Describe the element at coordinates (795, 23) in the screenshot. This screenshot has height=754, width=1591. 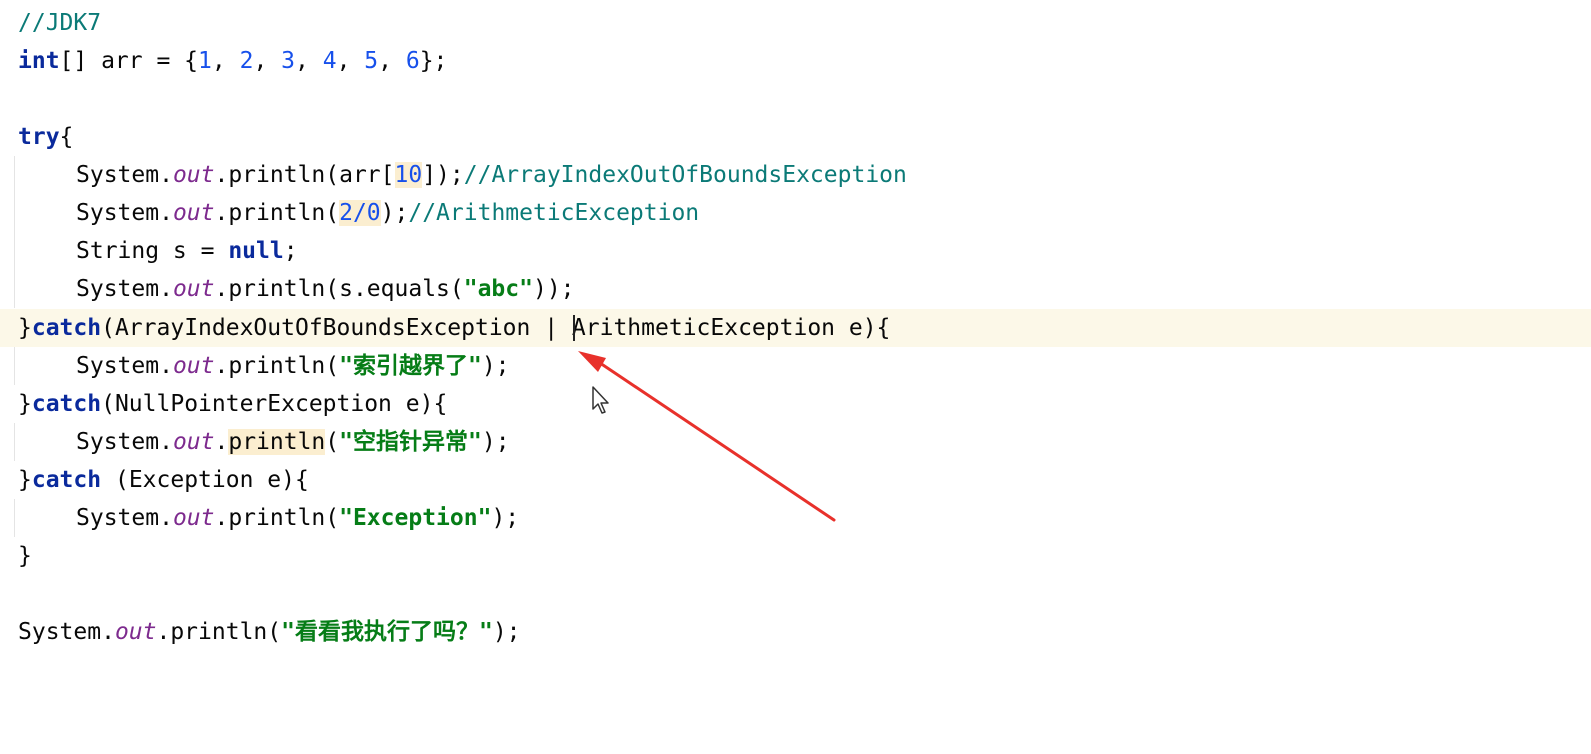
I see `code-line: //JDK7` at that location.